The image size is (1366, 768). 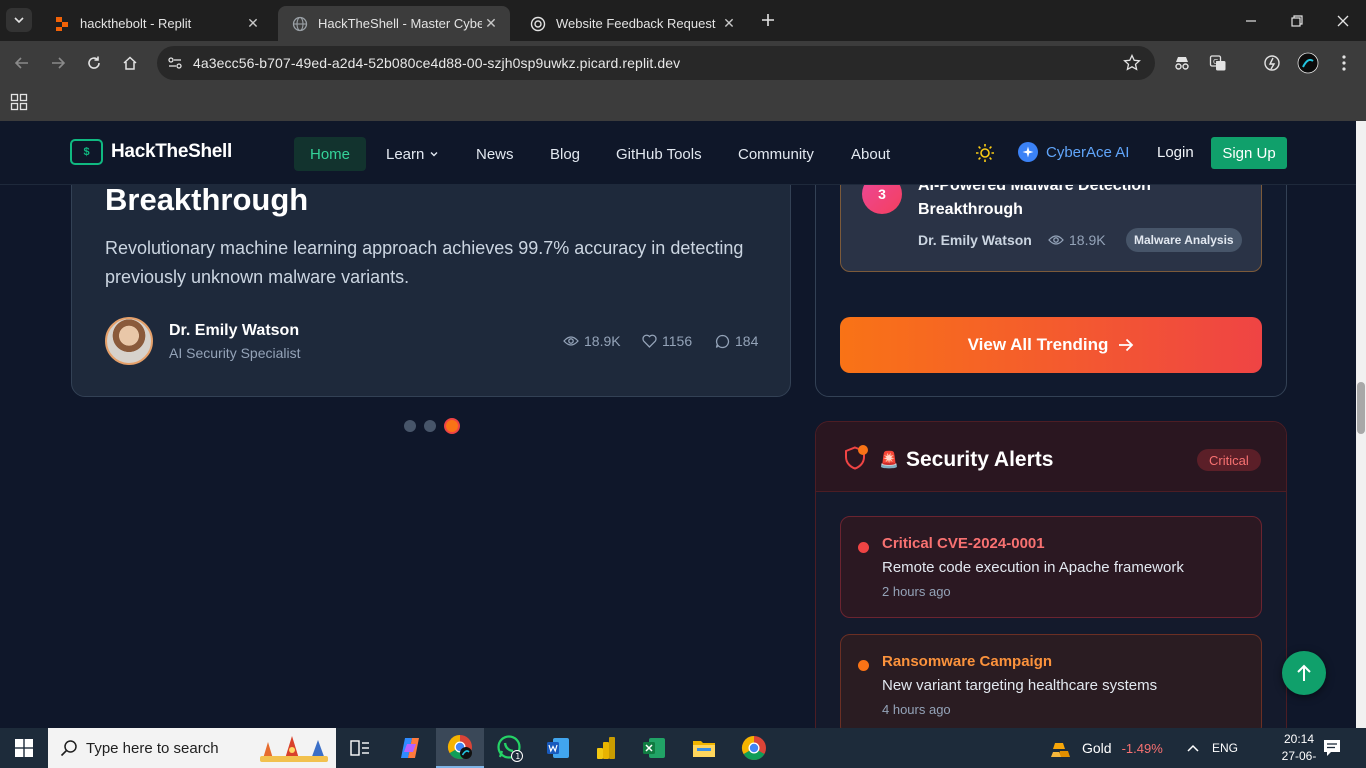 I want to click on alert-time: 2 hours ago, so click(x=916, y=591).